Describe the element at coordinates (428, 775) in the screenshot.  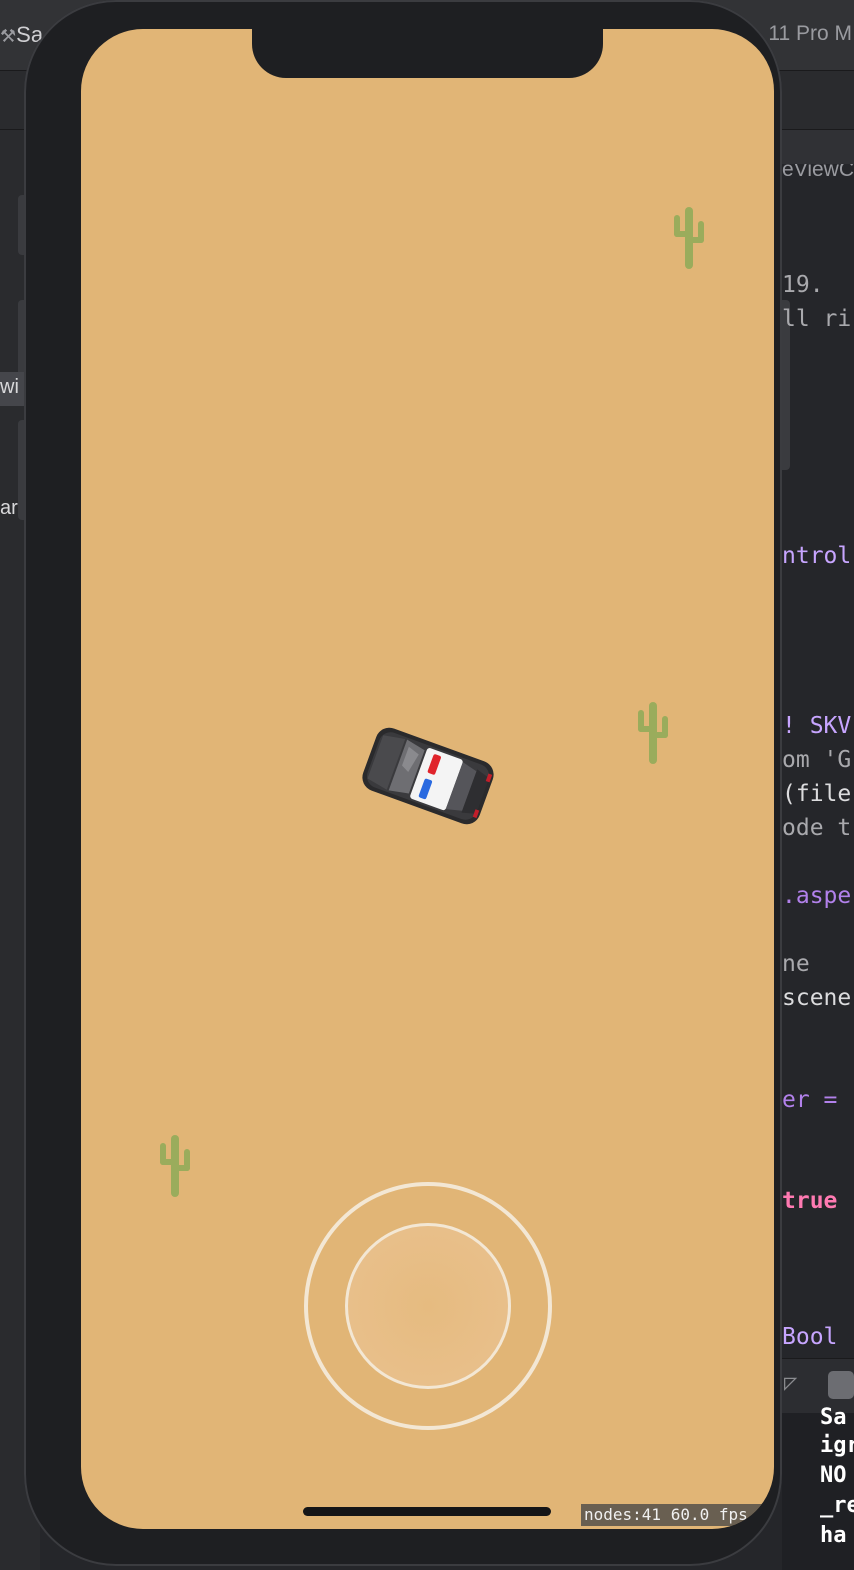
I see `police-car` at that location.